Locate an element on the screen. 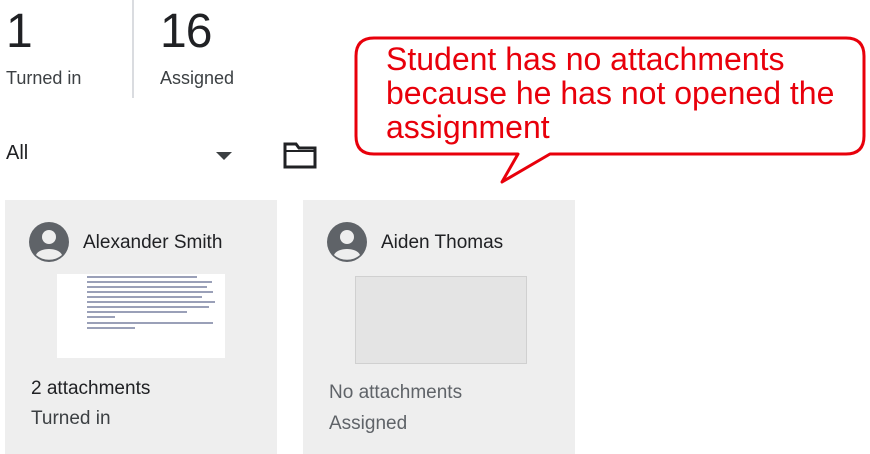  student-name: Alexander Smith is located at coordinates (153, 242).